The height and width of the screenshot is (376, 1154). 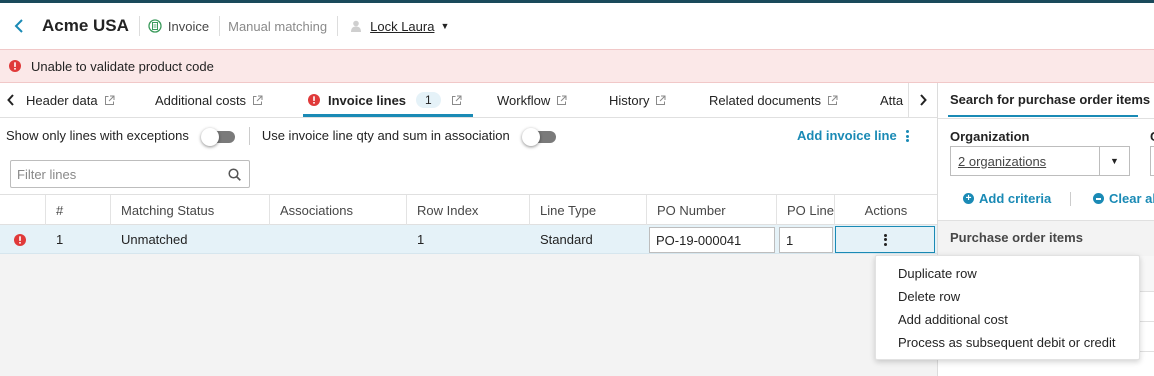 I want to click on cell-line-number: 1, so click(x=60, y=239).